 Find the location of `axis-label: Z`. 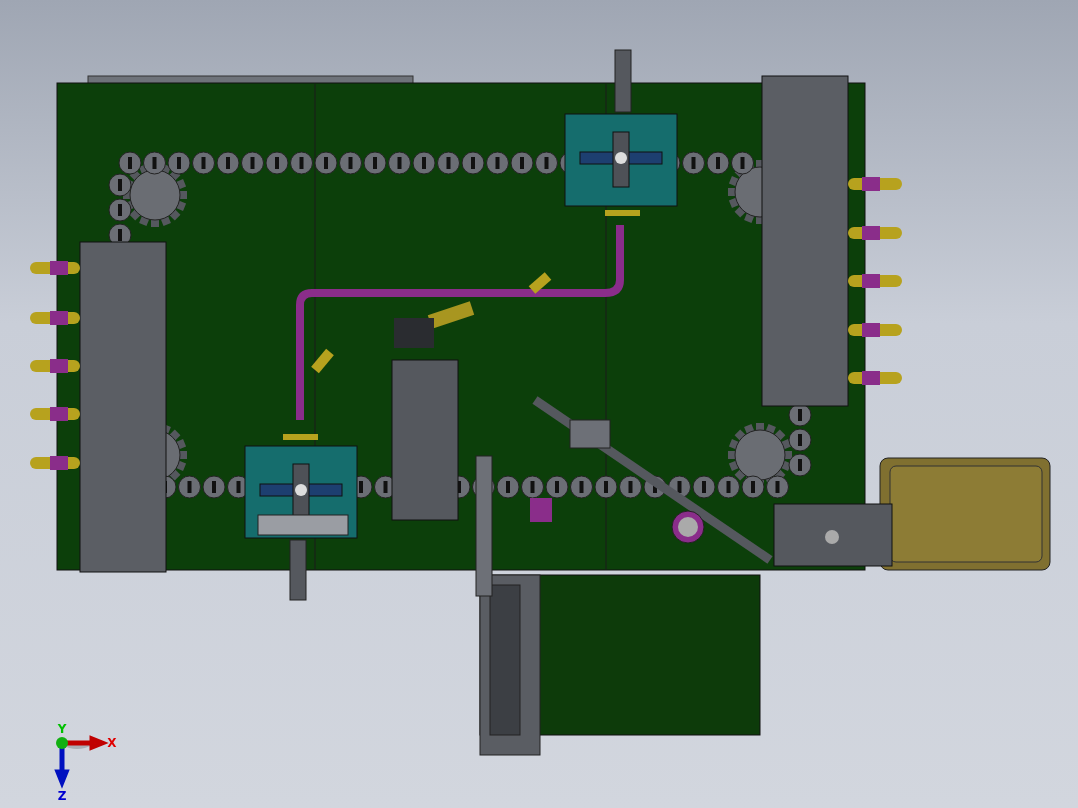

axis-label: Z is located at coordinates (62, 796).